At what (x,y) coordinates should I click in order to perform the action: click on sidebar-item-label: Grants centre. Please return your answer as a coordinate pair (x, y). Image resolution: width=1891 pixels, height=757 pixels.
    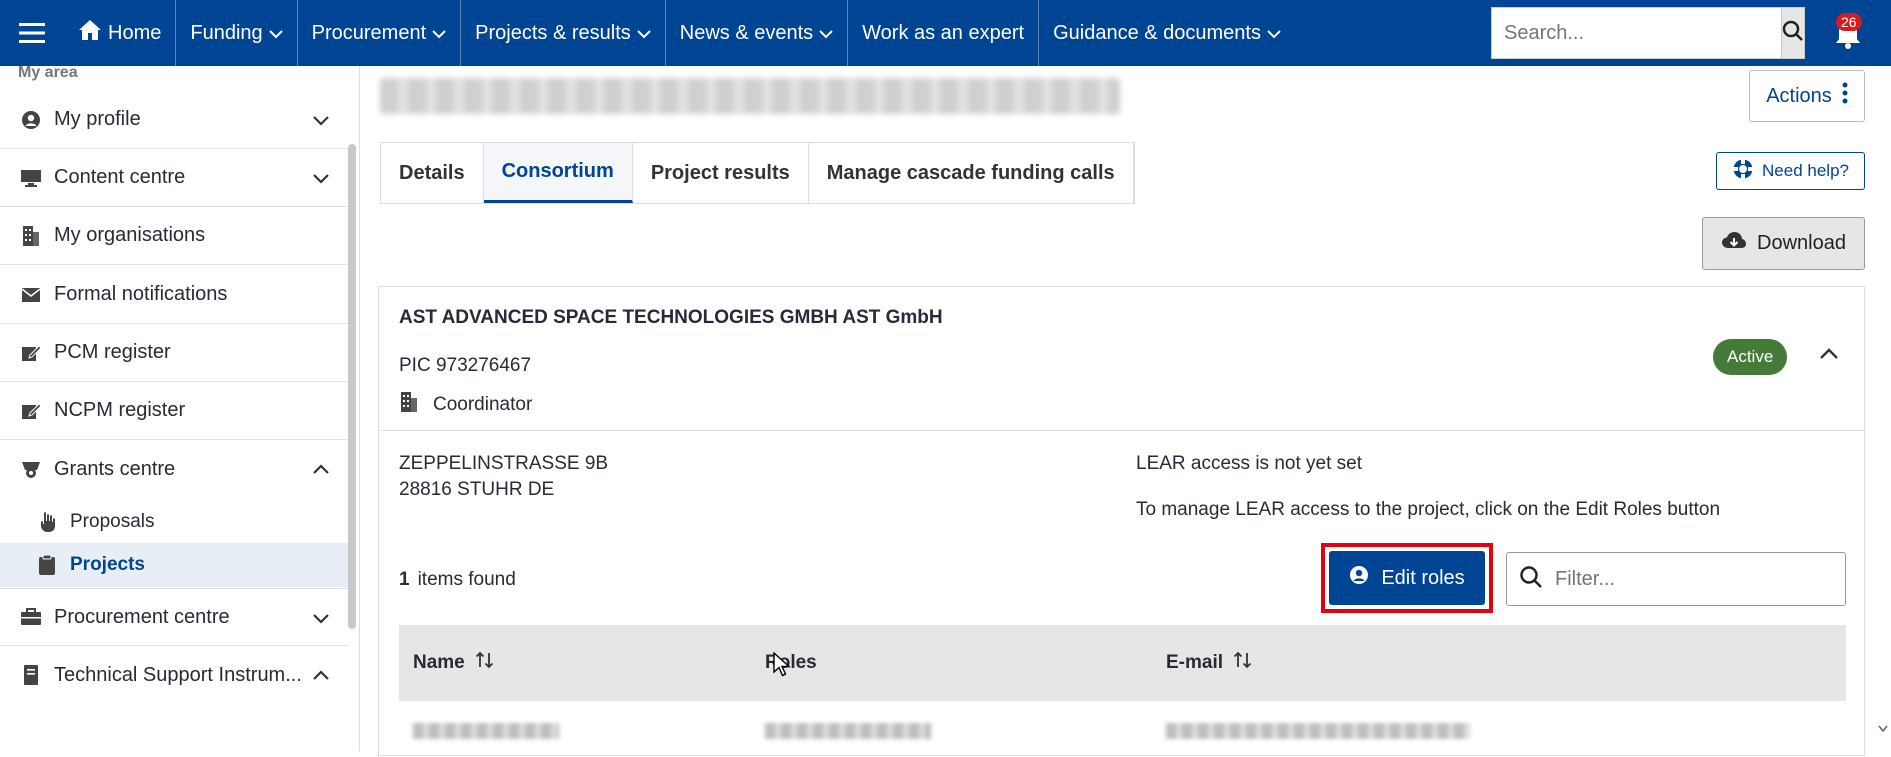
    Looking at the image, I should click on (115, 468).